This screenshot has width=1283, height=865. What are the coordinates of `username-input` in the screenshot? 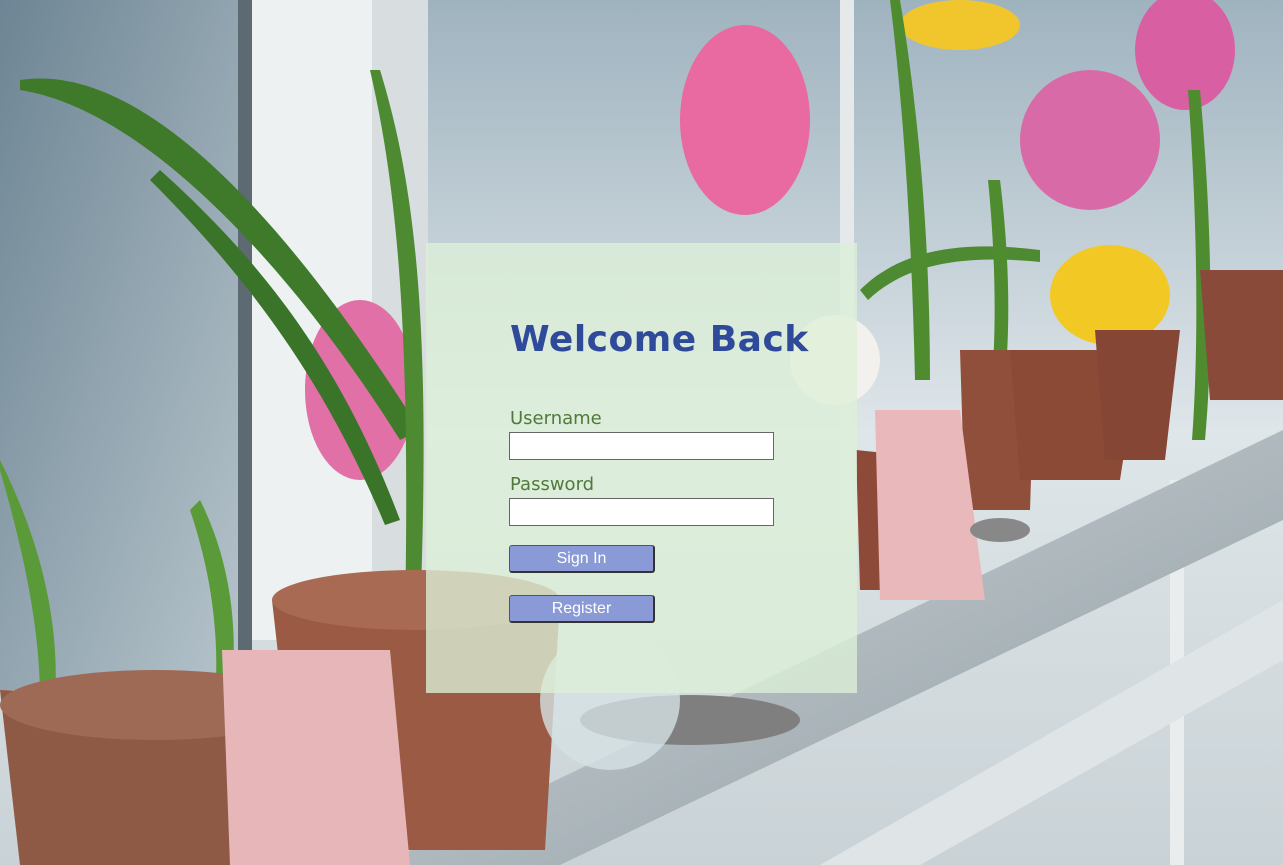 It's located at (641, 446).